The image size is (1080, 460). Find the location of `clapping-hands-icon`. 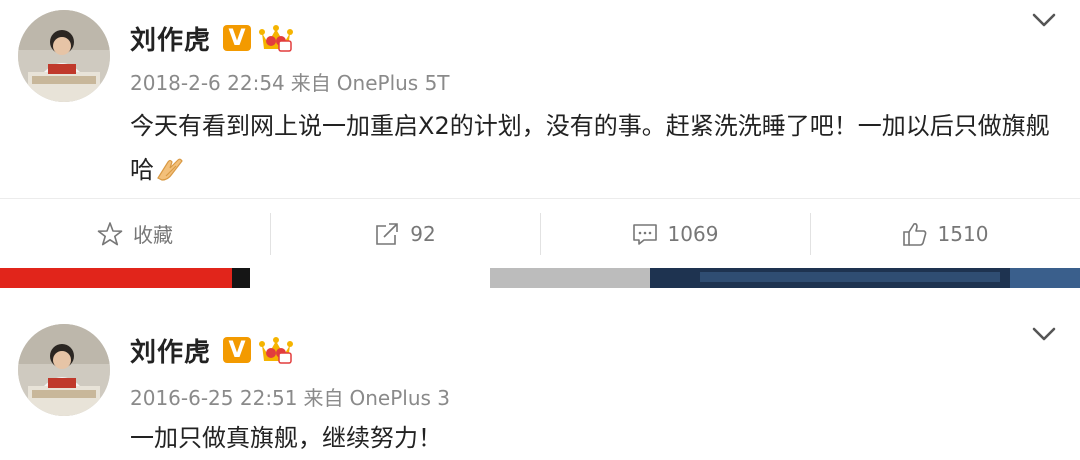

clapping-hands-icon is located at coordinates (170, 169).